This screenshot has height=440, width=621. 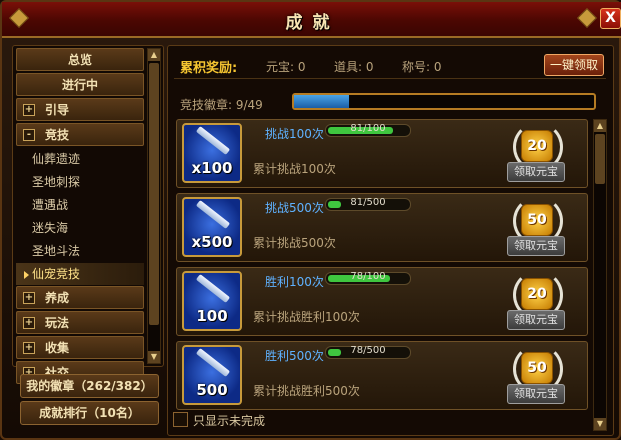 I want to click on nav-category-11: + 玩法, so click(x=80, y=322).